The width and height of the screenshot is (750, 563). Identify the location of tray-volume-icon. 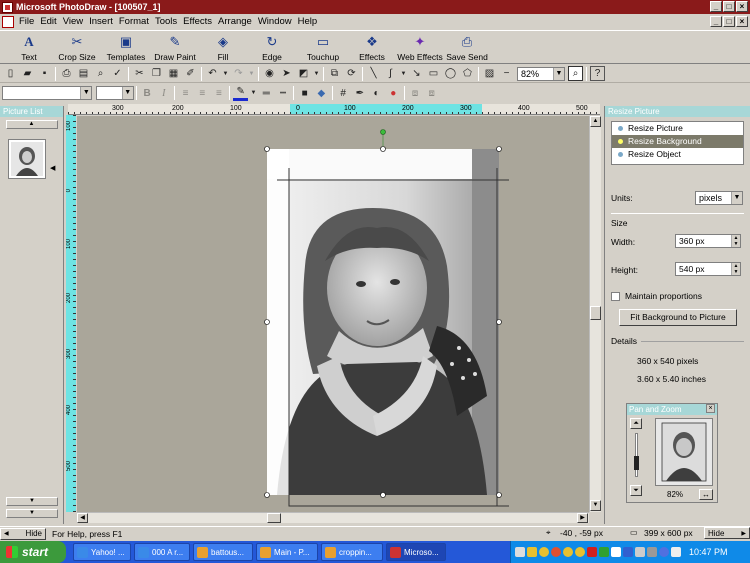
(676, 552).